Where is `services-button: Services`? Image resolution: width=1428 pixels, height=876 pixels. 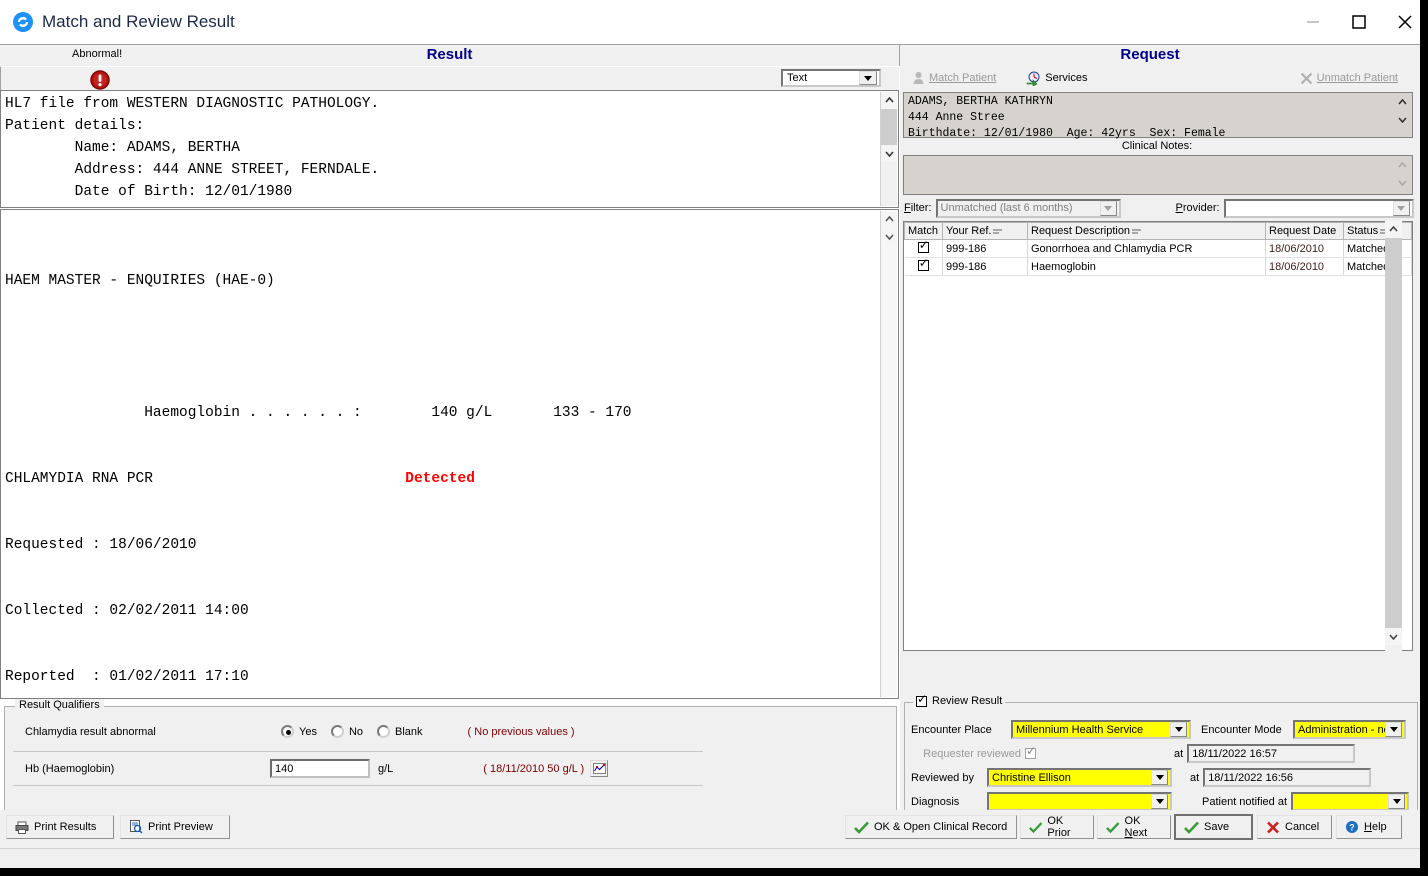
services-button: Services is located at coordinates (1056, 78).